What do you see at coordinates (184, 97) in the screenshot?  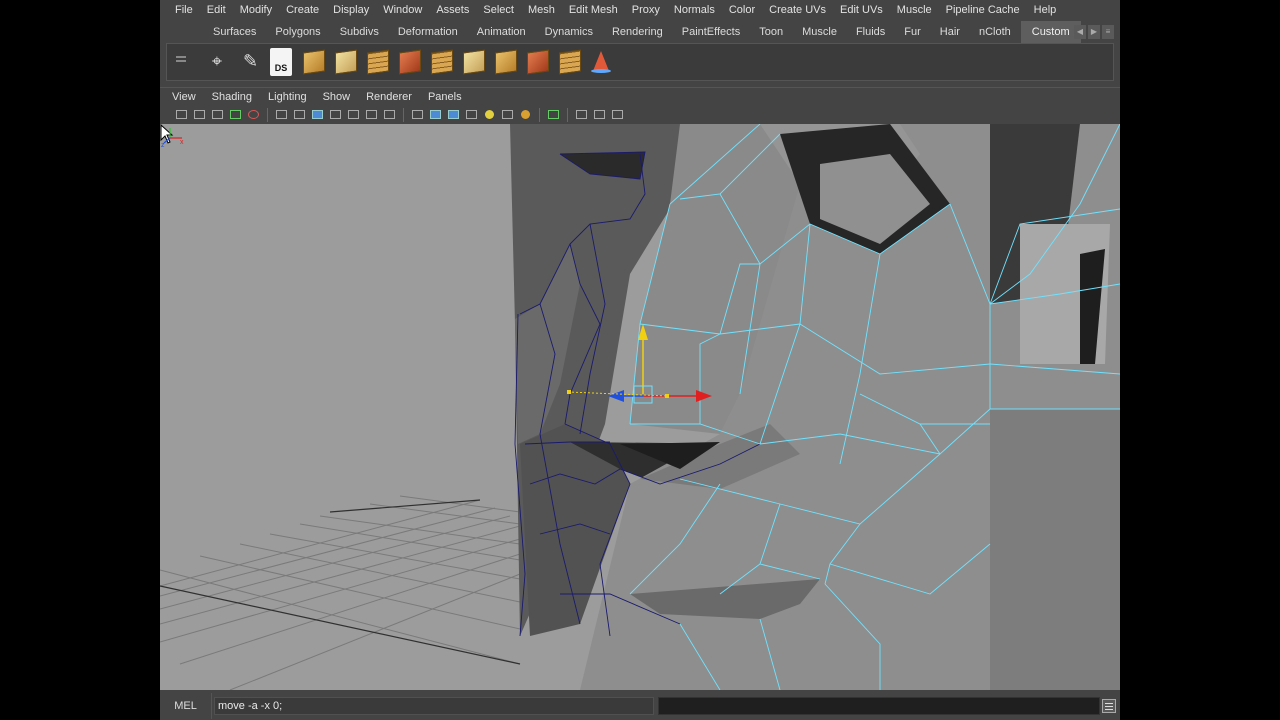 I see `panel-menu-view: View` at bounding box center [184, 97].